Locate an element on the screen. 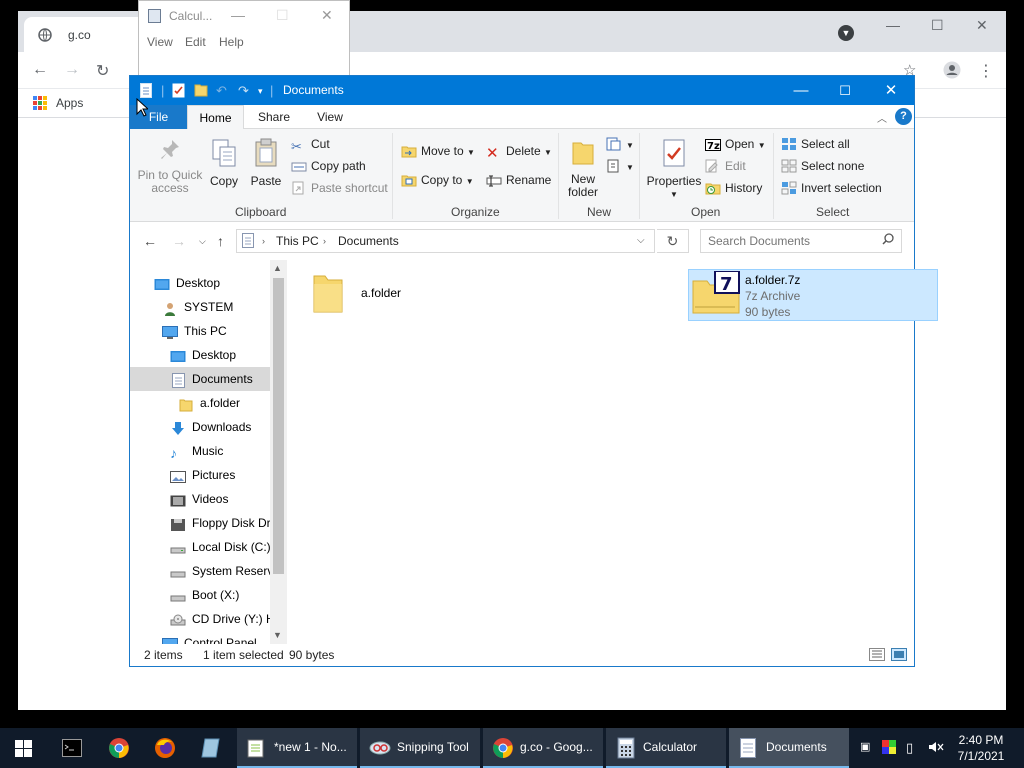  tab-search-icon: ▼ is located at coordinates (846, 33).